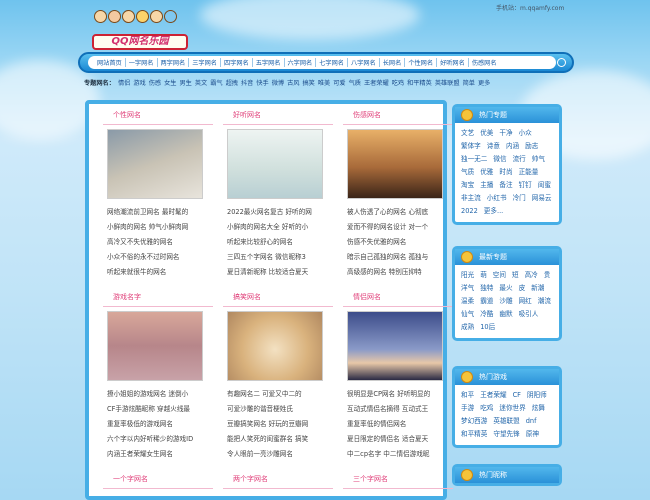 The height and width of the screenshot is (500, 650). What do you see at coordinates (474, 434) in the screenshot?
I see `sidebar-tag-link: 和平精英` at bounding box center [474, 434].